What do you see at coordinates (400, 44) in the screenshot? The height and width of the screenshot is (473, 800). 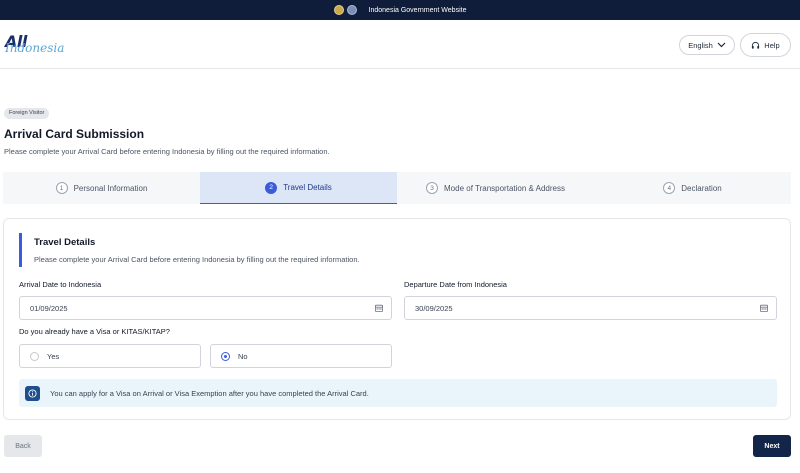 I see `site-header: All Indonesia English Help` at bounding box center [400, 44].